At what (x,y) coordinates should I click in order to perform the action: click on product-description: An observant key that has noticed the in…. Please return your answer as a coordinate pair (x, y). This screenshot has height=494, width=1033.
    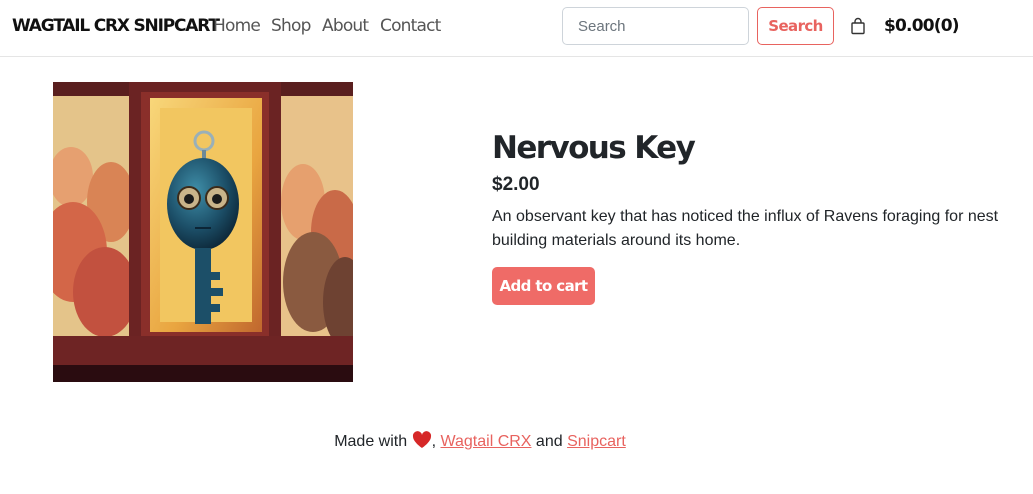
    Looking at the image, I should click on (745, 228).